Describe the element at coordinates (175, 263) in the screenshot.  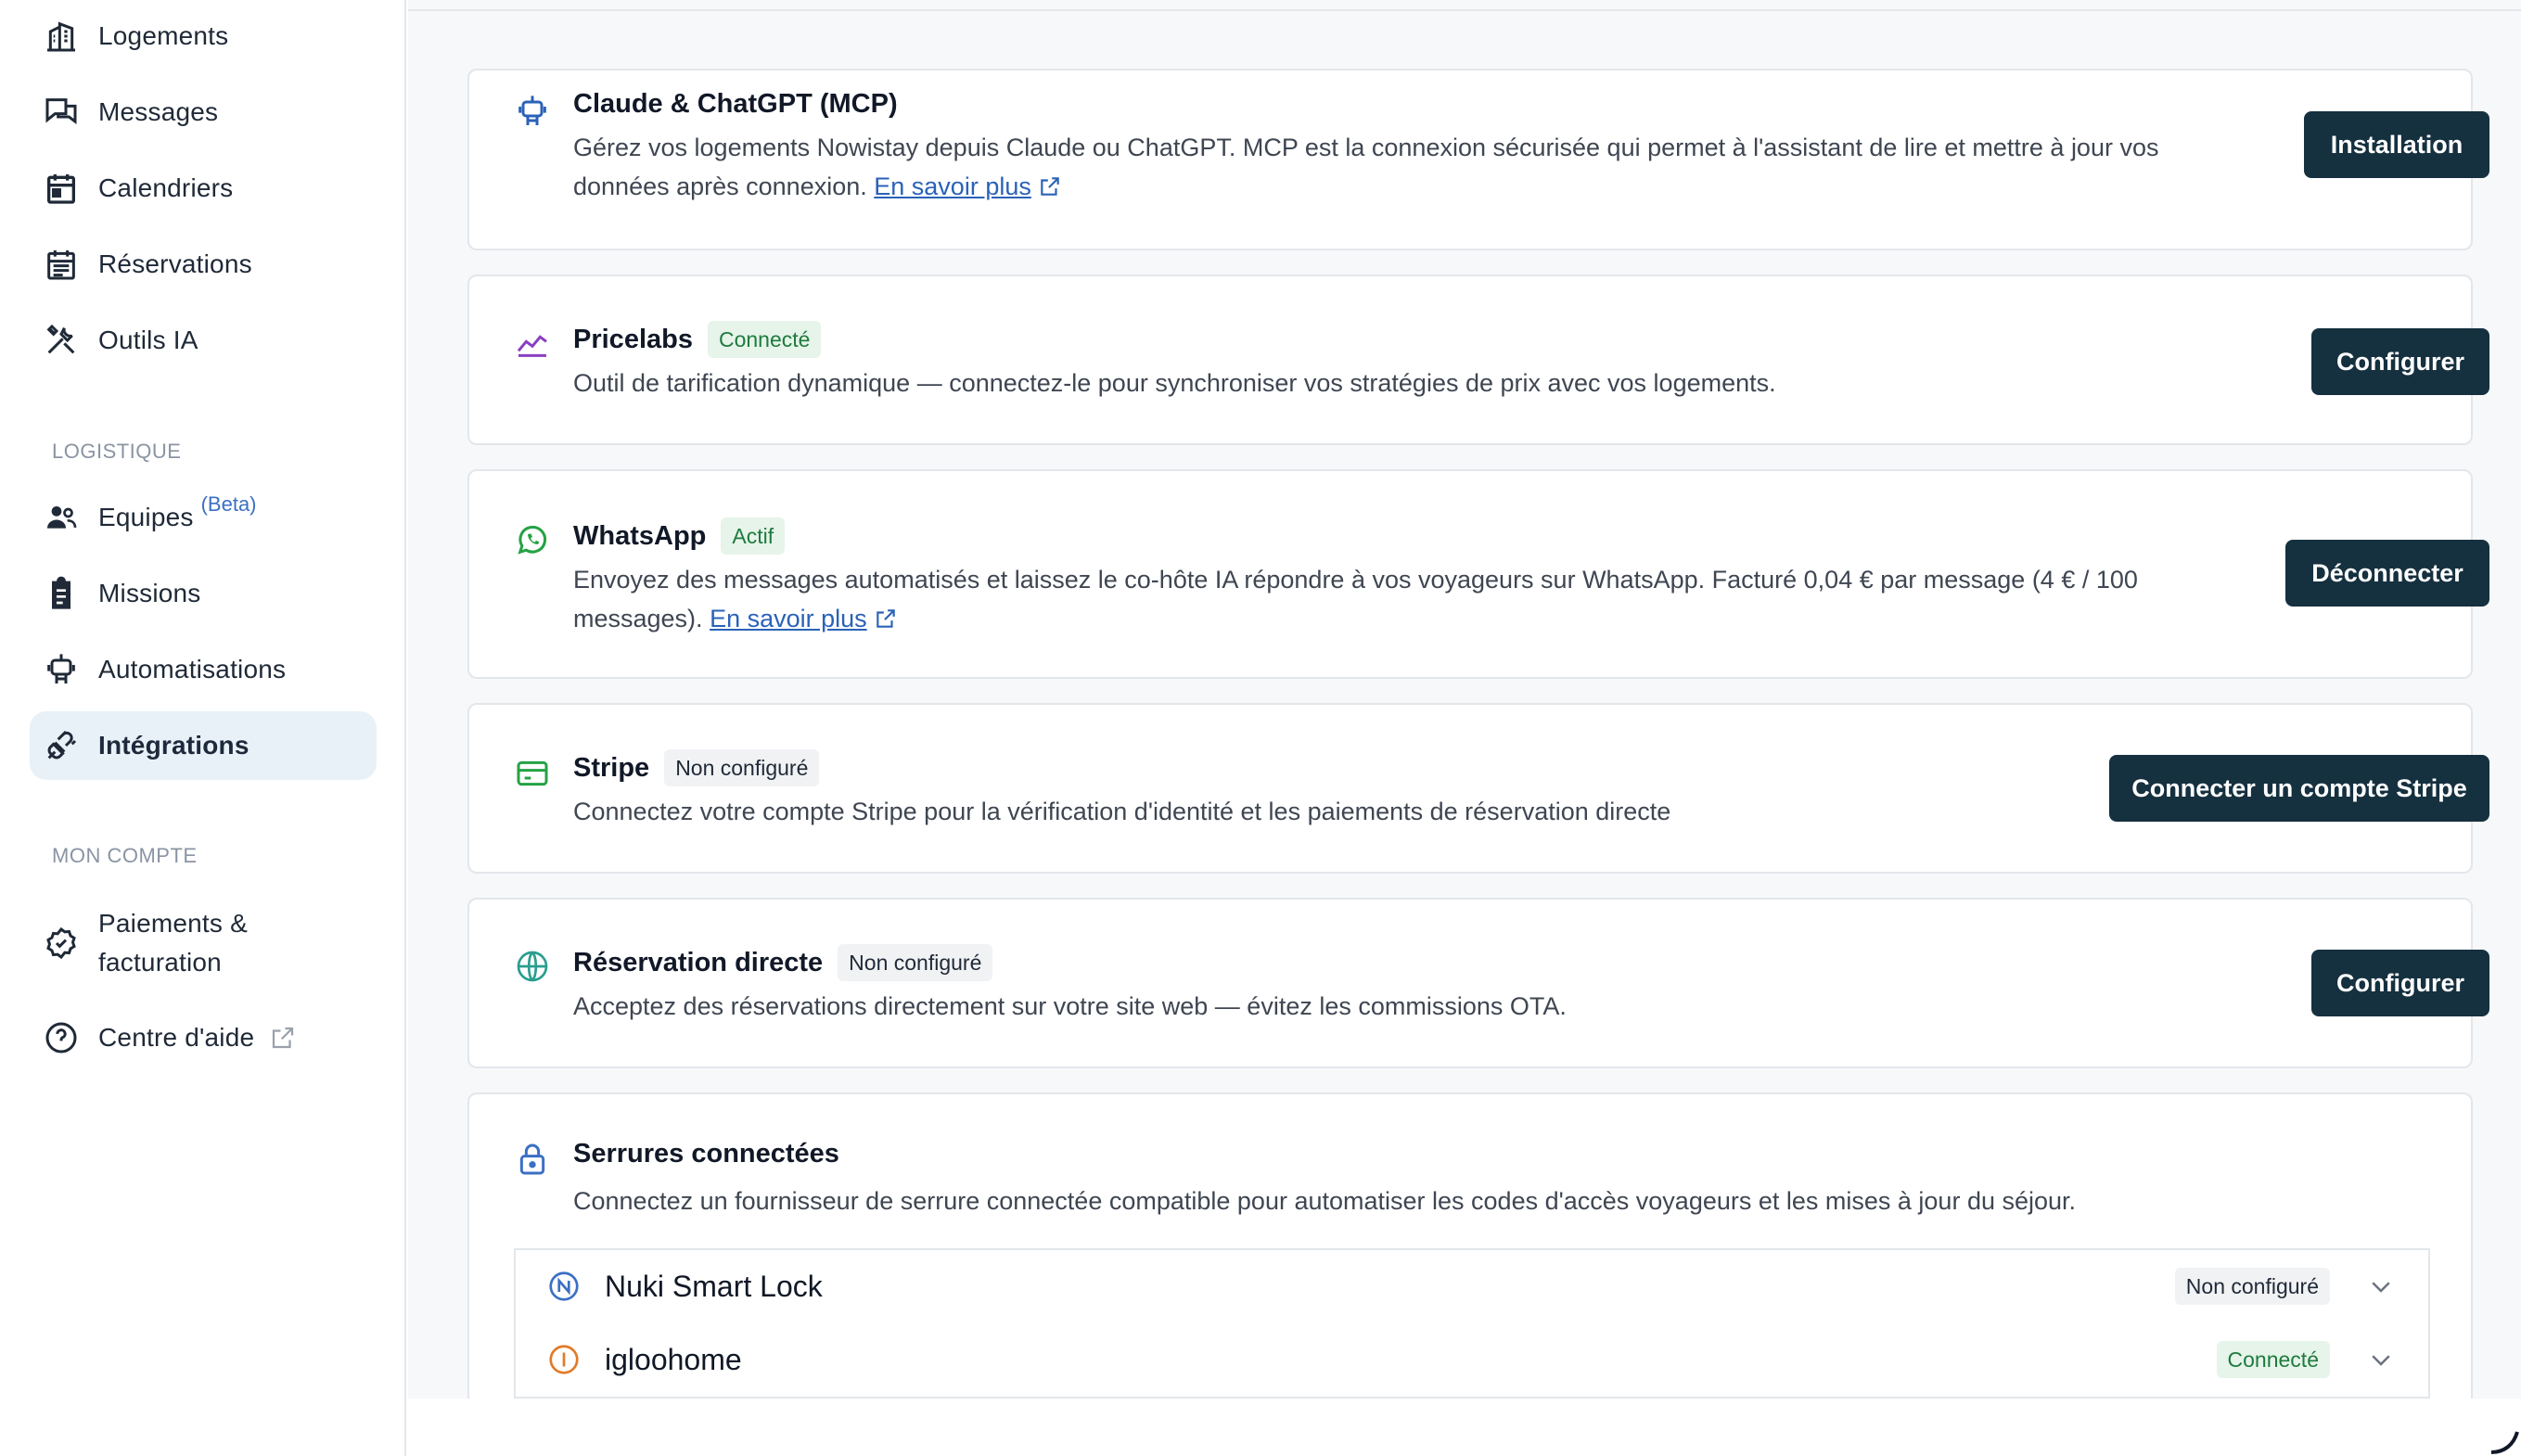
I see `sidebar-item-label: Réservations` at that location.